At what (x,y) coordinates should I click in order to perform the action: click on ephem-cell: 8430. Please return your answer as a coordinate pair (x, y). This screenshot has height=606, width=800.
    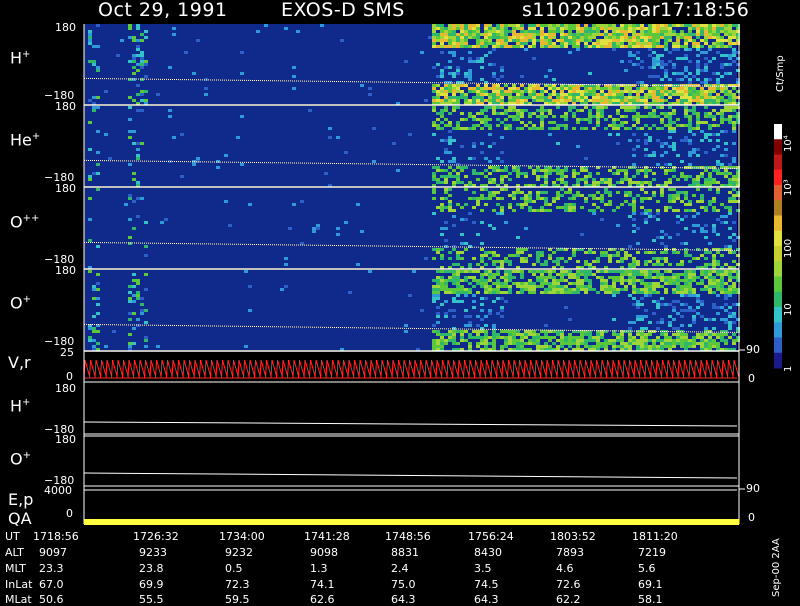
    Looking at the image, I should click on (488, 552).